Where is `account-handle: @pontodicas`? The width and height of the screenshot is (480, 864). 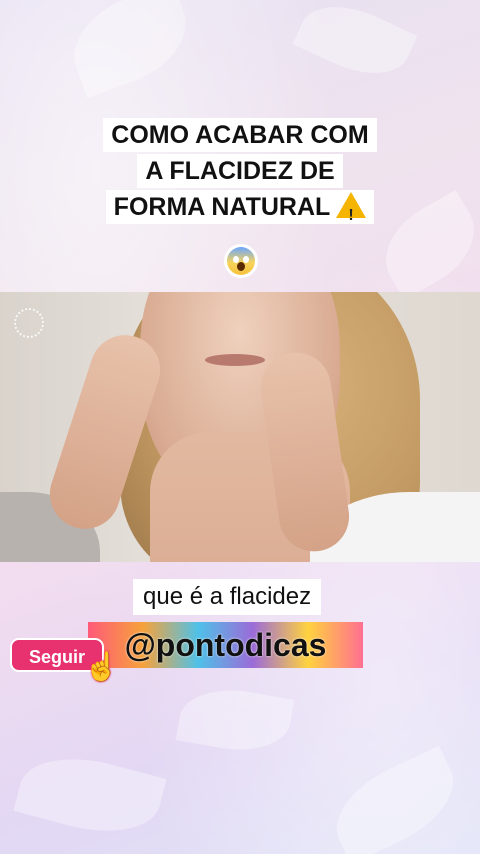 account-handle: @pontodicas is located at coordinates (225, 645).